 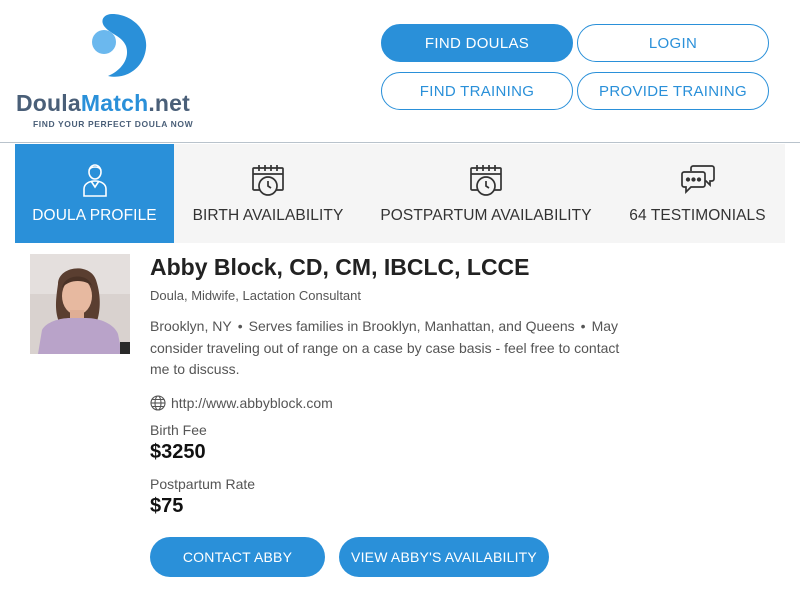 I want to click on logo-mark-icon, so click(x=119, y=45).